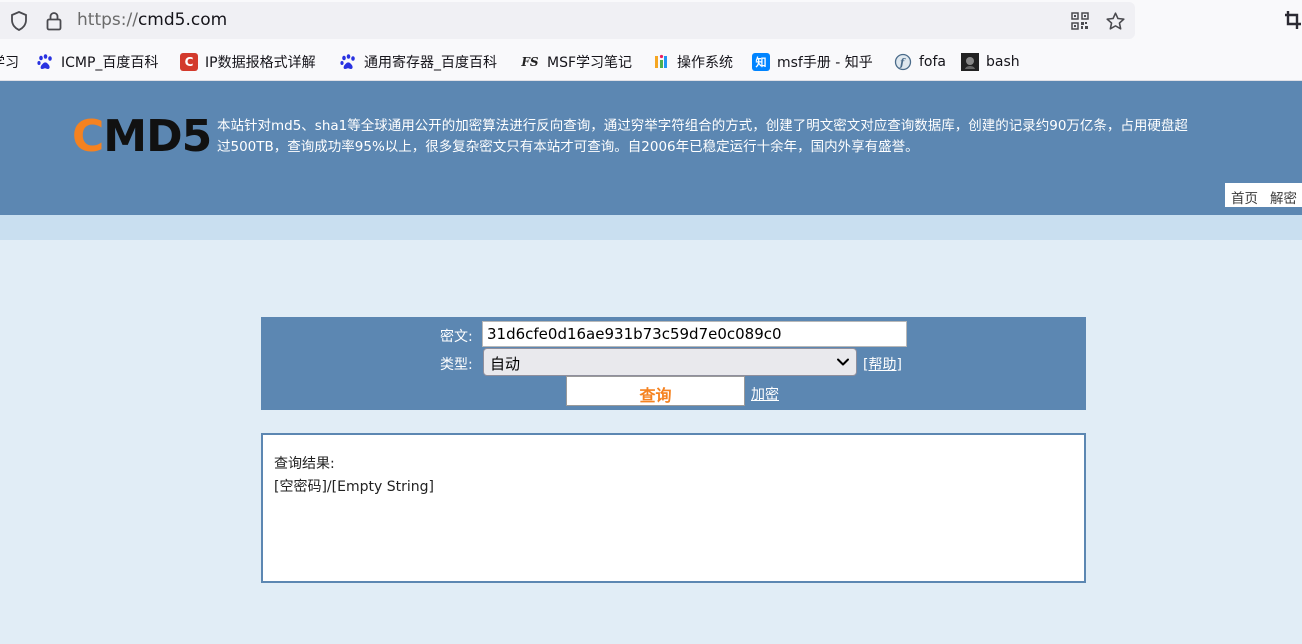 This screenshot has width=1302, height=644. Describe the element at coordinates (661, 62) in the screenshot. I see `colorful-u-icon` at that location.